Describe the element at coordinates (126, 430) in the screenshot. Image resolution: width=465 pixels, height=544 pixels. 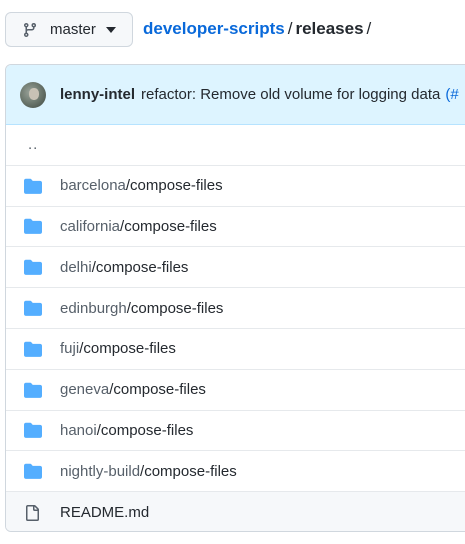
I see `folder-link: hanoi/compose-files` at that location.